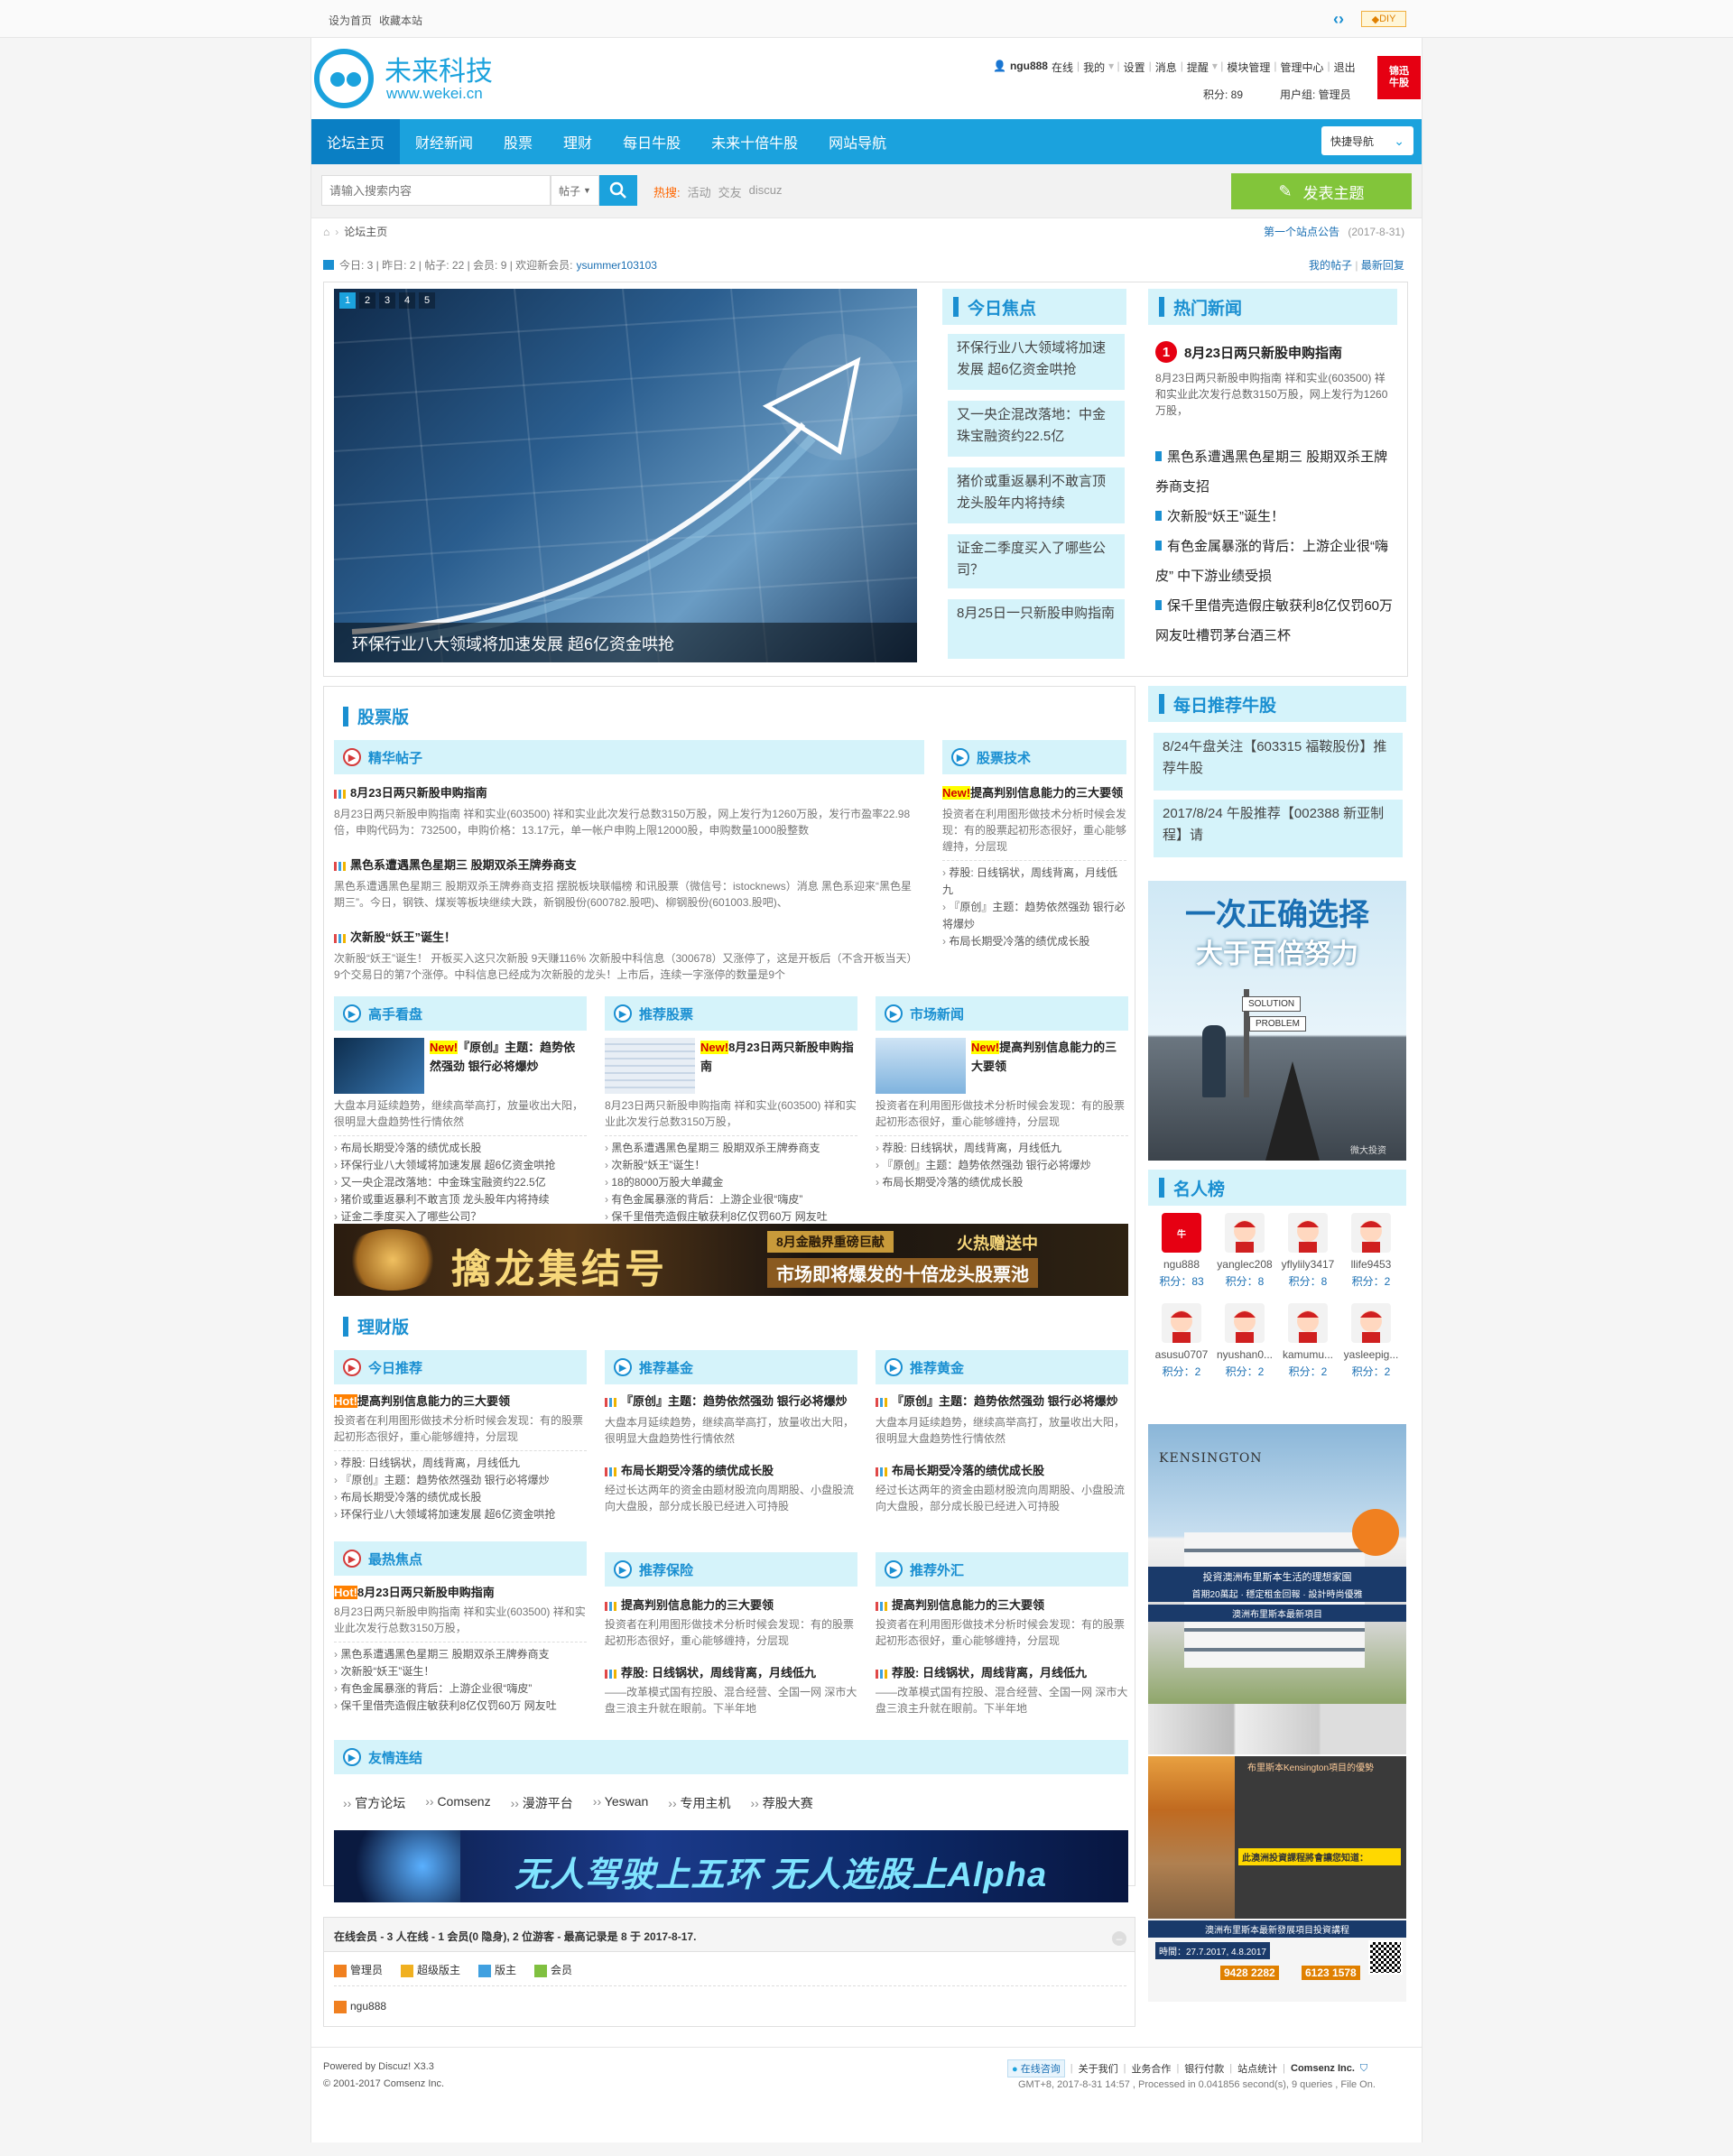 Image resolution: width=1733 pixels, height=2156 pixels. Describe the element at coordinates (575, 190) in the screenshot. I see `search-type-select: 帖子 ▼` at that location.